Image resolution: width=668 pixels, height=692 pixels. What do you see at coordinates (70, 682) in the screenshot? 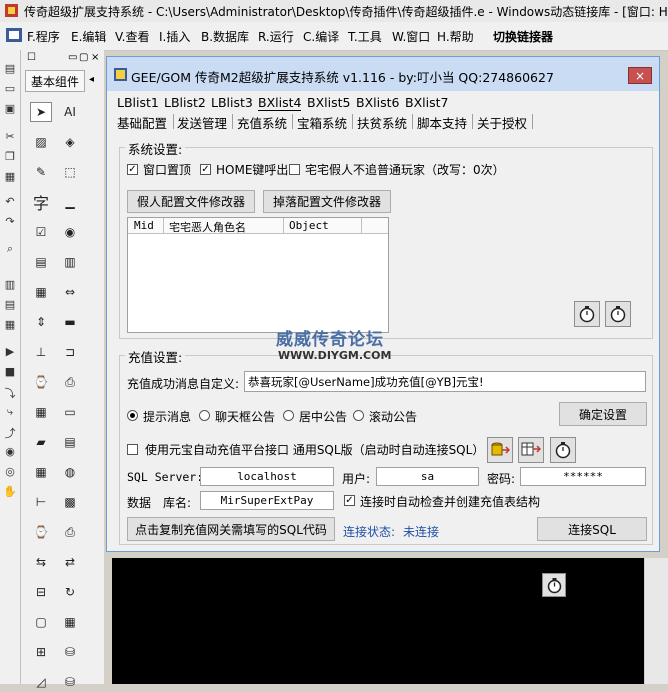
I see `odbc-tool-icon: ⛁` at bounding box center [70, 682].